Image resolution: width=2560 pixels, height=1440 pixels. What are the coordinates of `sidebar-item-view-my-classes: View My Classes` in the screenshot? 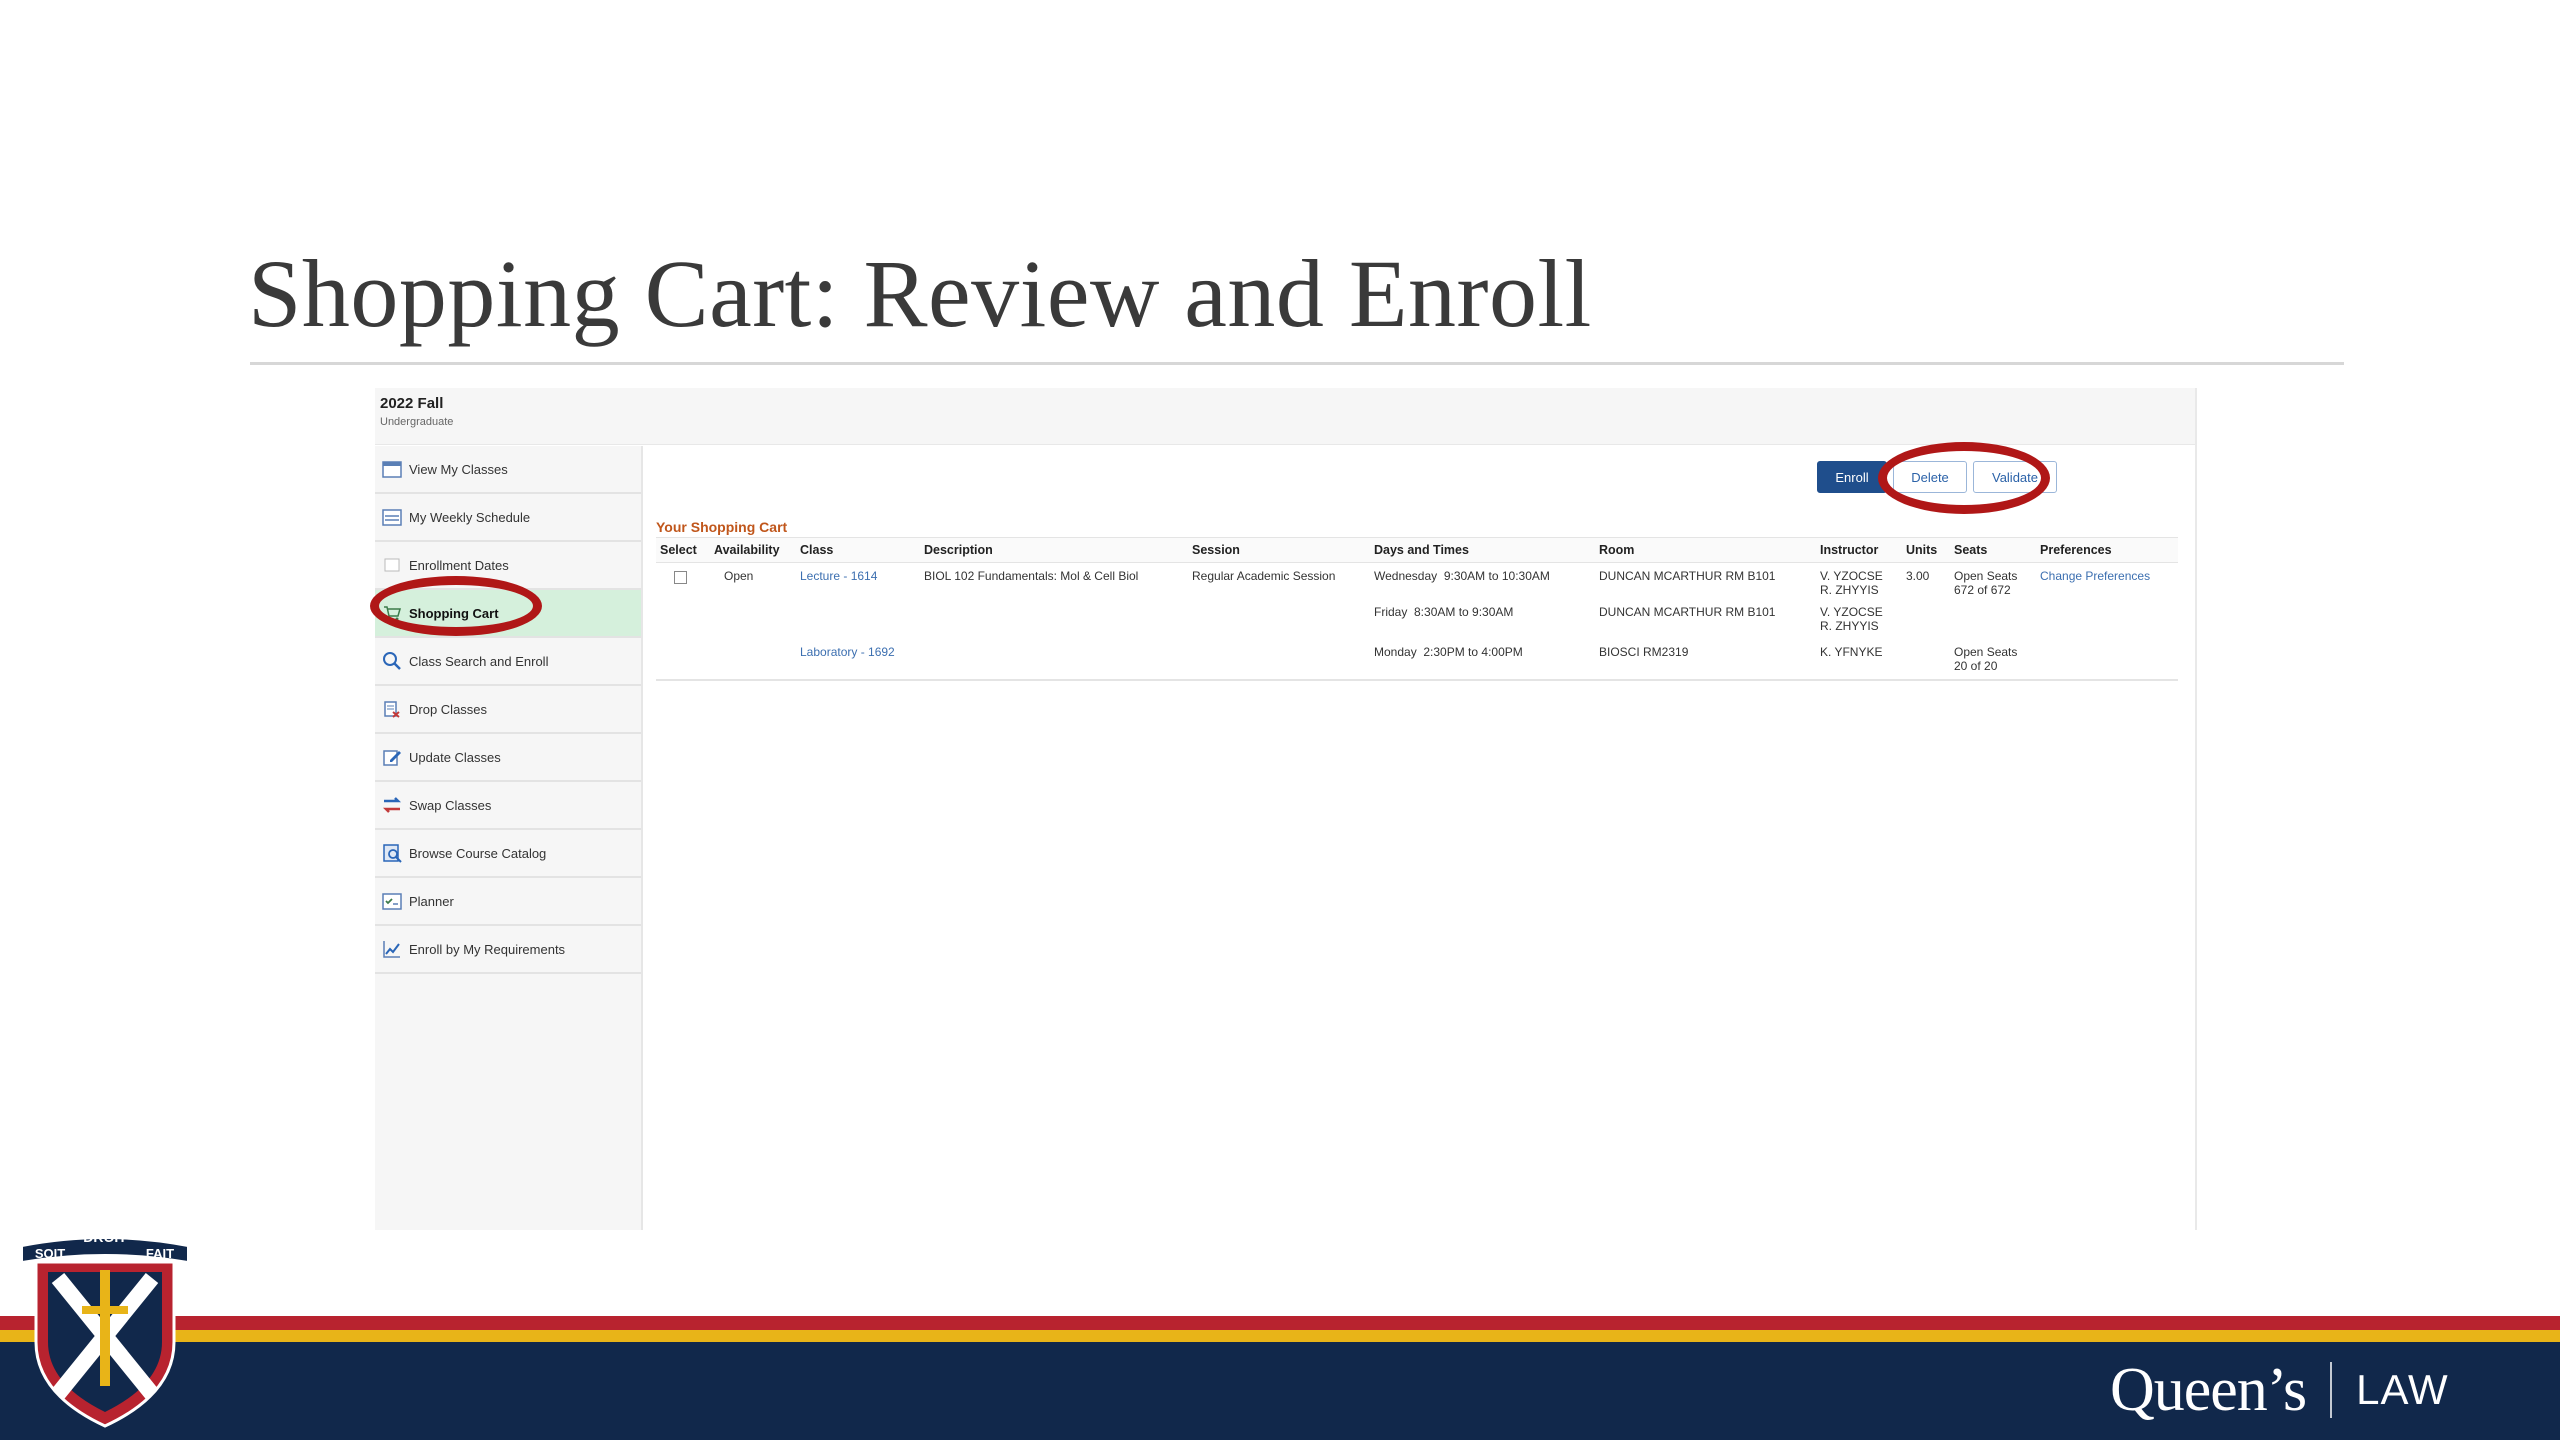 It's located at (508, 470).